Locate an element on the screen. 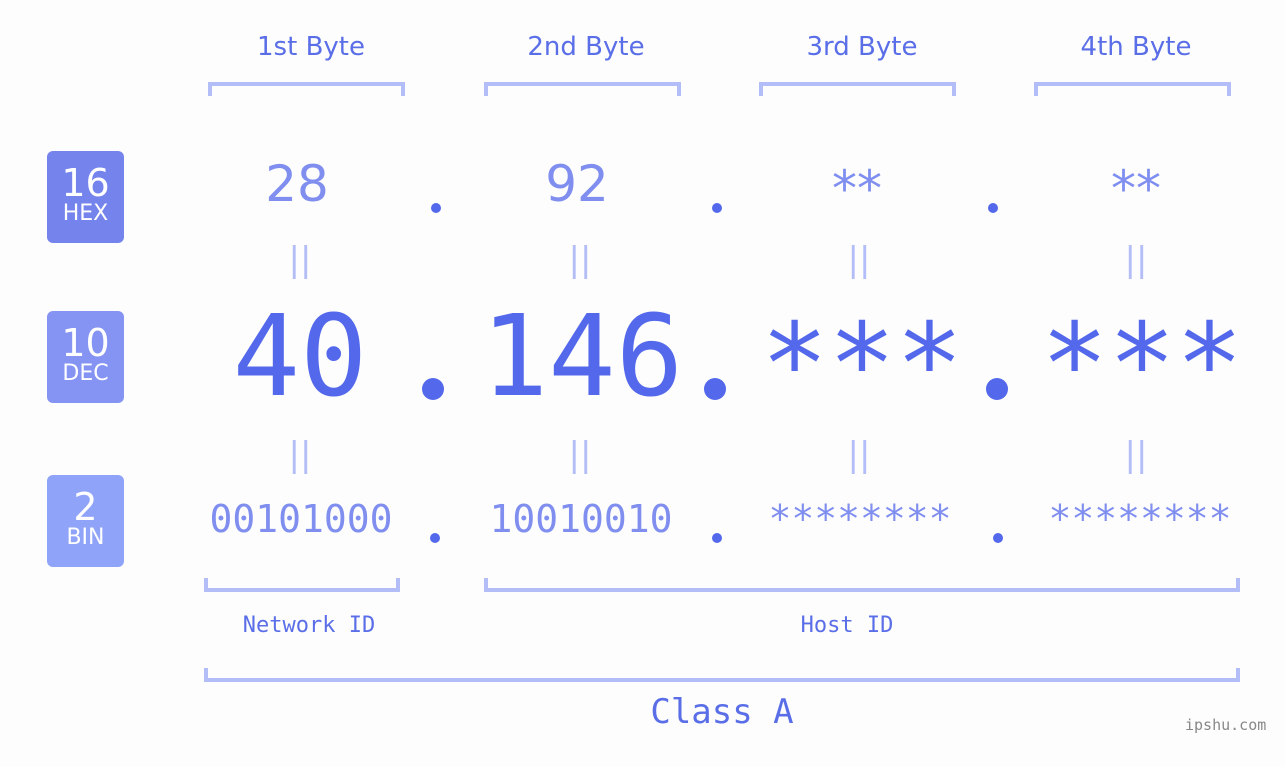 This screenshot has width=1285, height=767. dec-badge: 10 DEC is located at coordinates (85, 357).